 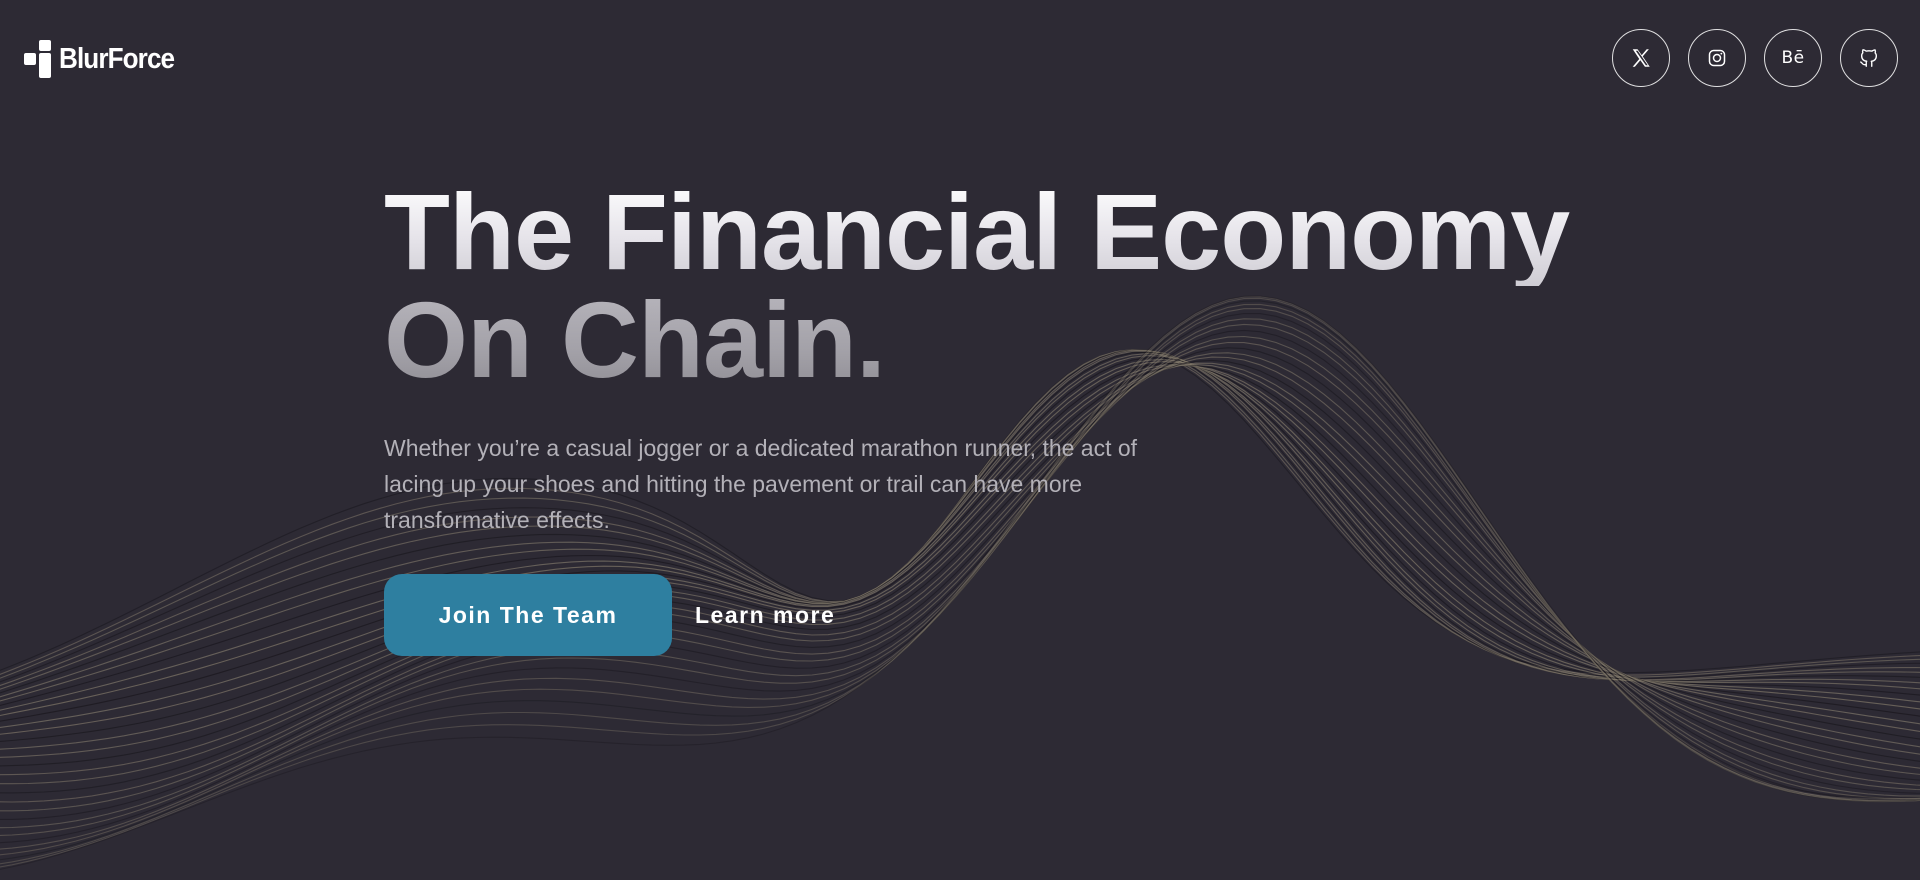 I want to click on github-link, so click(x=1869, y=58).